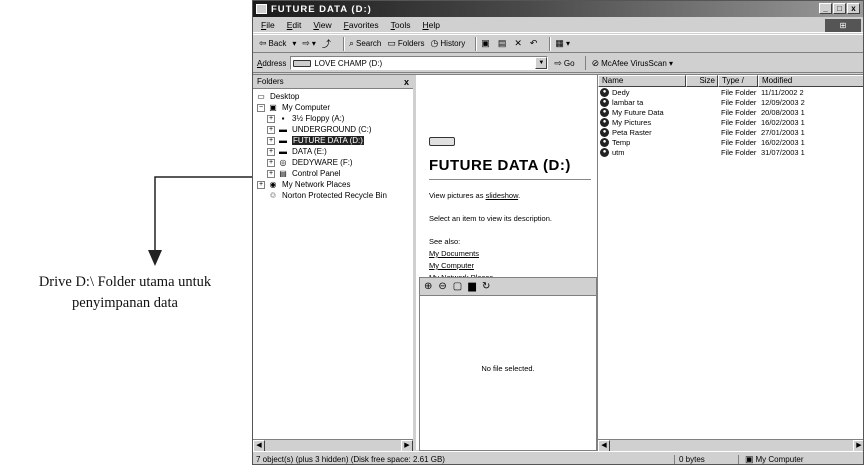 The width and height of the screenshot is (864, 465). I want to click on tree-item-drive-f: + ◎ DEDYWARE (F:), so click(333, 162).